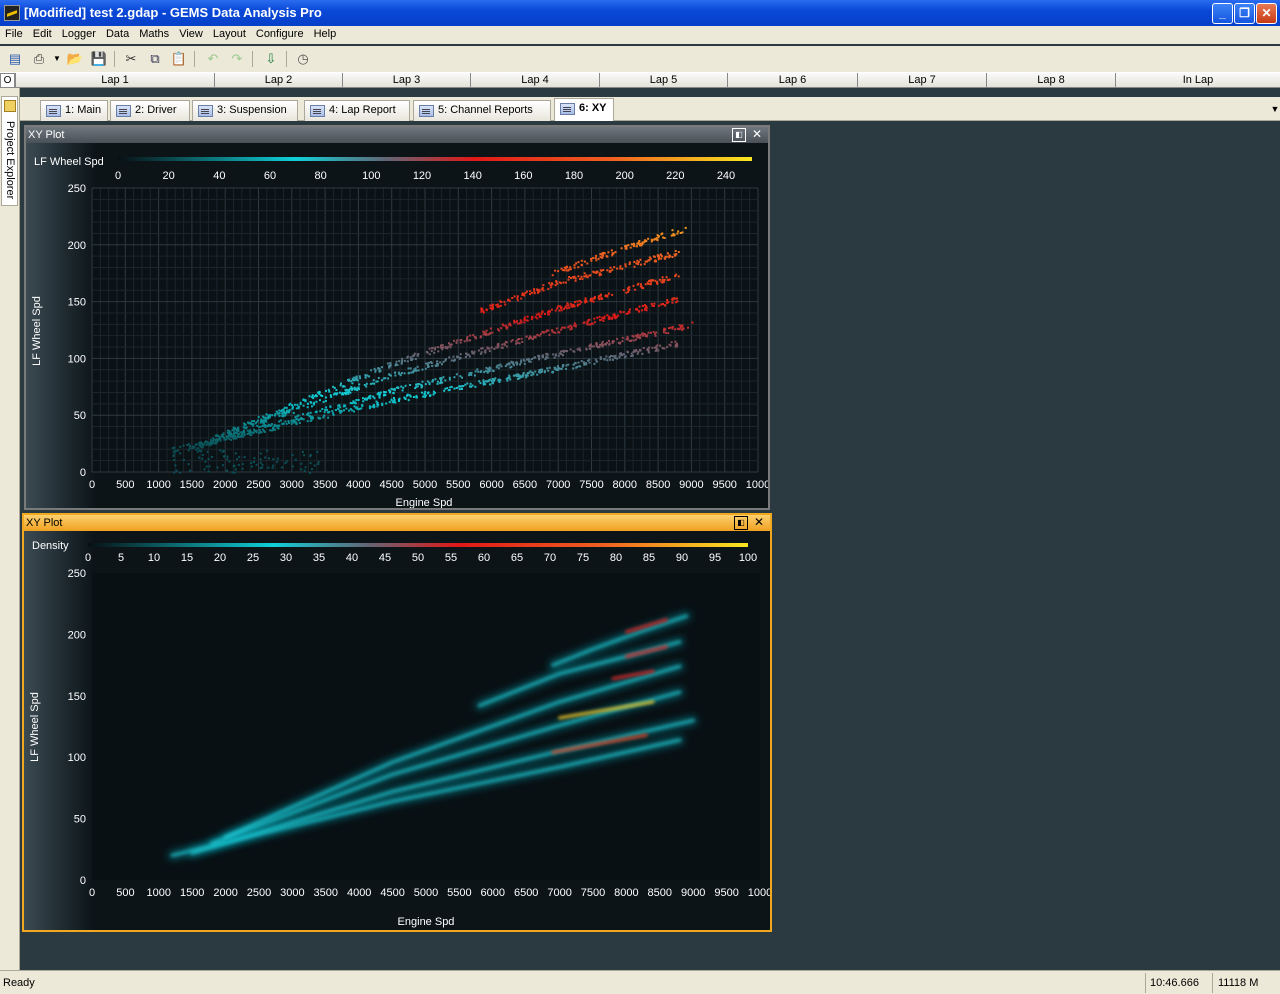  Describe the element at coordinates (1197, 80) in the screenshot. I see `lap-in: In Lap` at that location.